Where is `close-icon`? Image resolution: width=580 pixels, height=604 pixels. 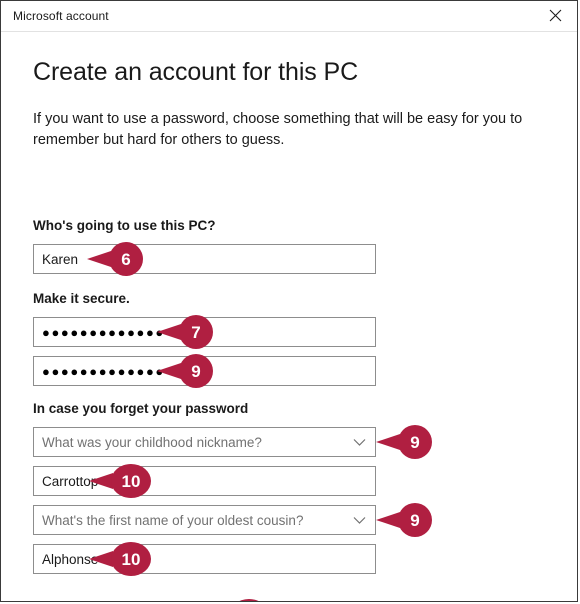 close-icon is located at coordinates (555, 15).